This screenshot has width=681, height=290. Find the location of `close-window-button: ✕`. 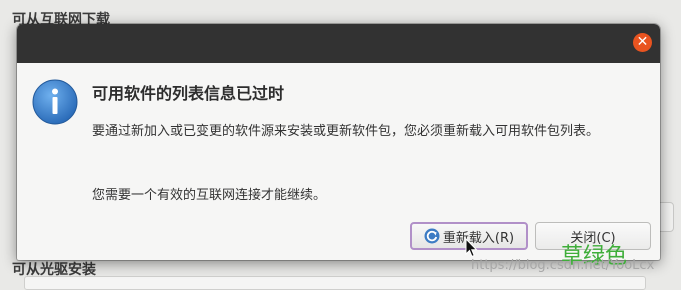

close-window-button: ✕ is located at coordinates (642, 42).